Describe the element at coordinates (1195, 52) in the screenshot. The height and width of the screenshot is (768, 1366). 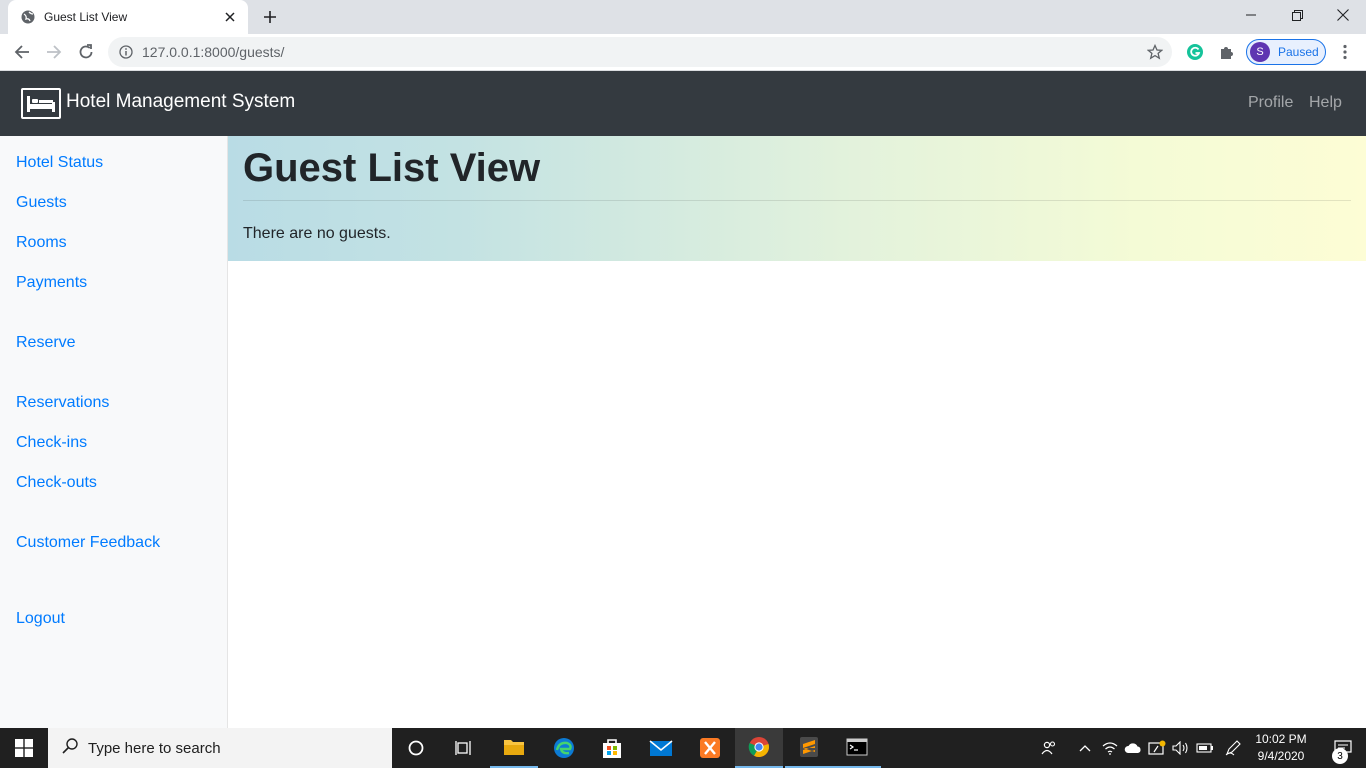
I see `grammarly-extension-icon` at that location.